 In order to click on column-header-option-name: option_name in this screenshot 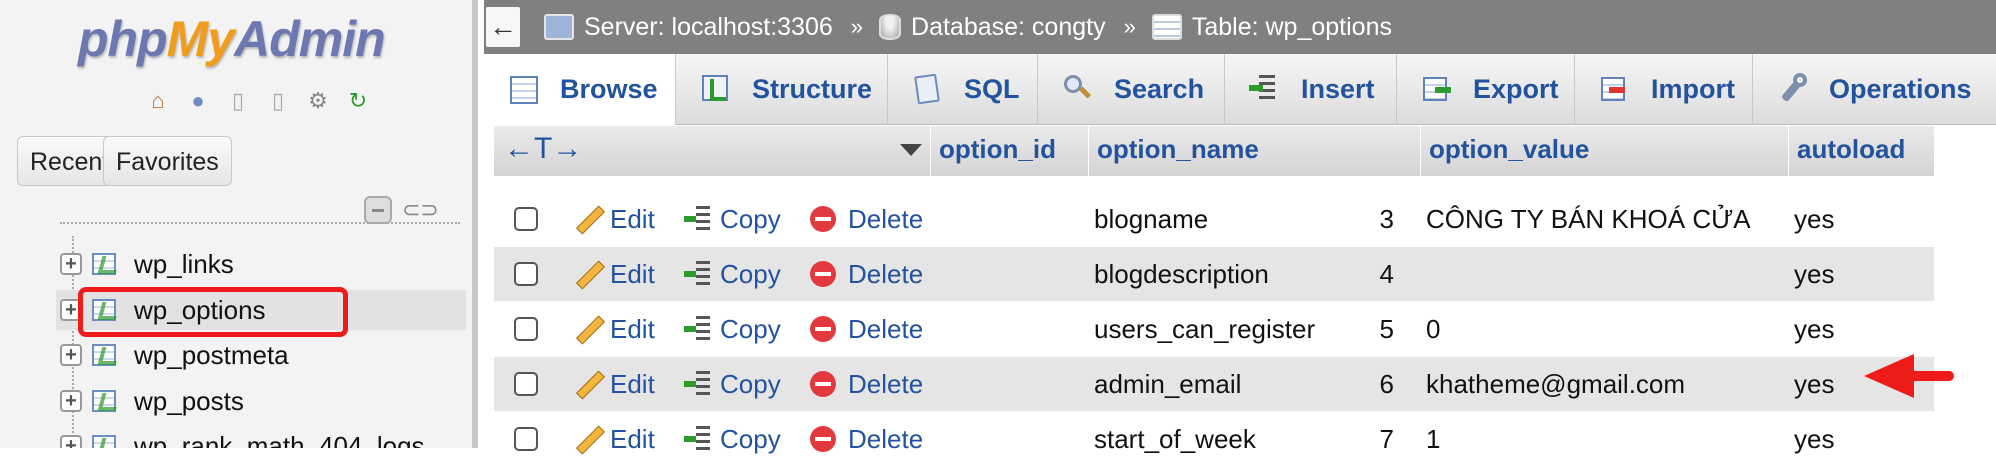, I will do `click(1254, 151)`.